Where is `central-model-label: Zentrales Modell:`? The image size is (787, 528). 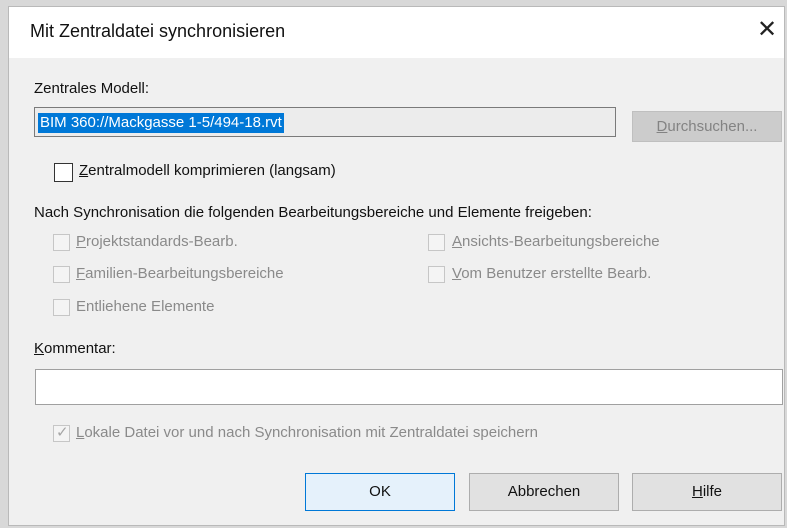 central-model-label: Zentrales Modell: is located at coordinates (92, 88).